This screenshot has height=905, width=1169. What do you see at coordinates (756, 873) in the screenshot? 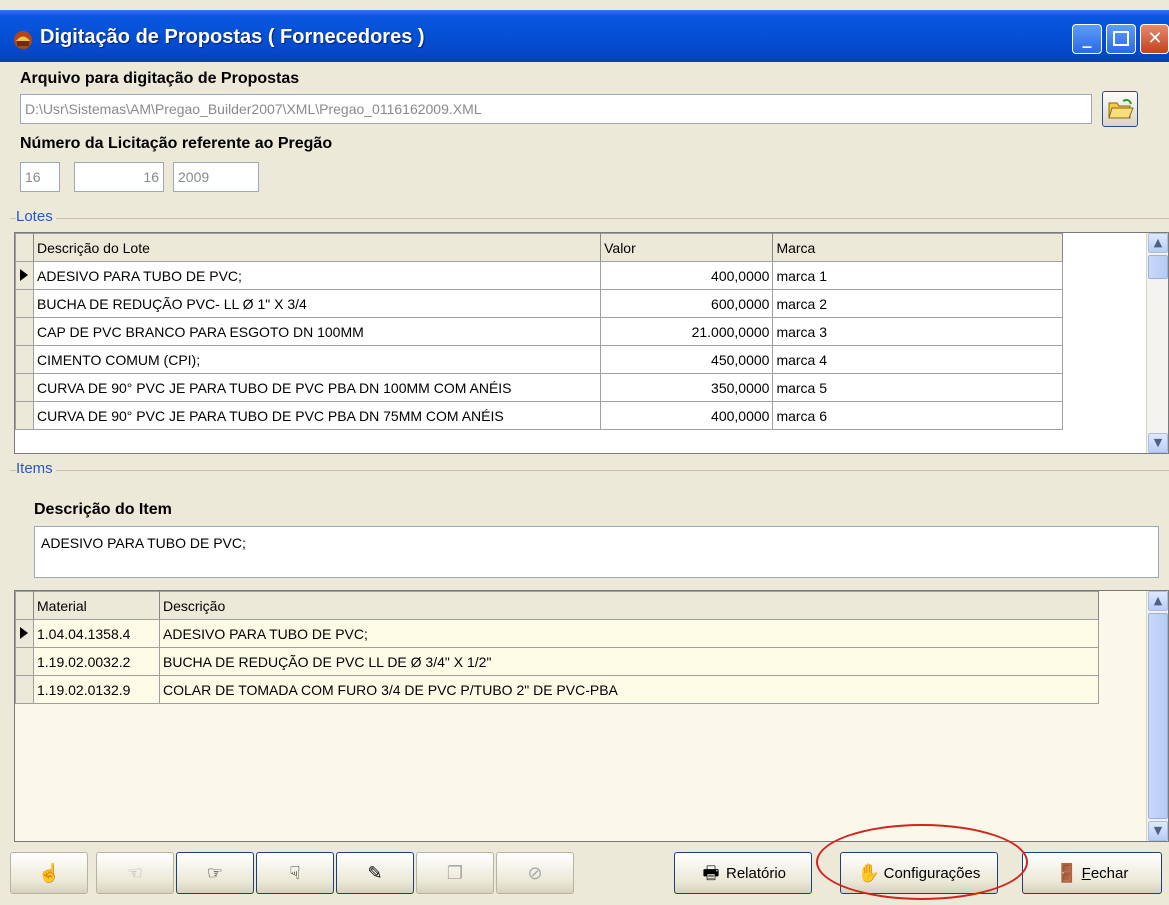
I see `relatorio-label: Relatório` at bounding box center [756, 873].